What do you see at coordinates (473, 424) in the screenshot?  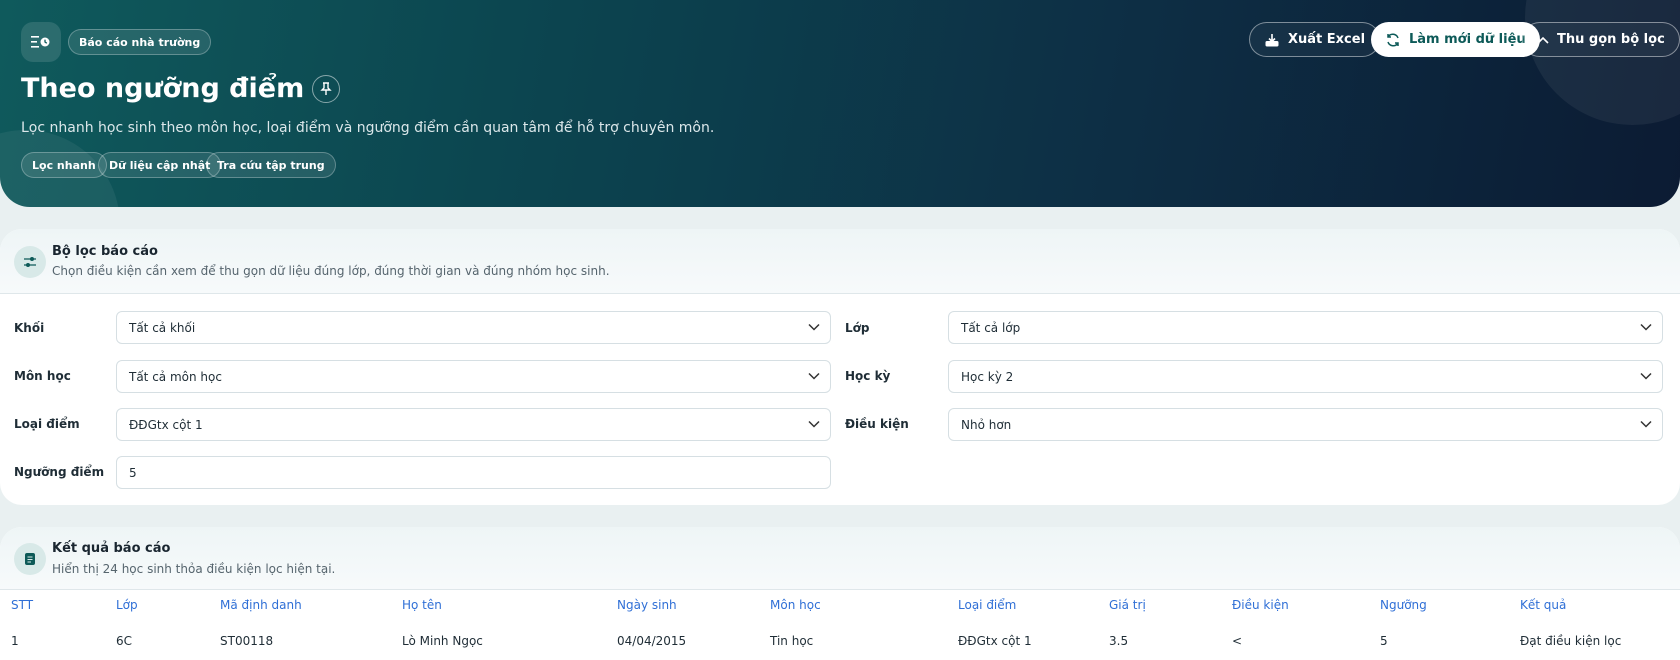 I see `score-type-select: ĐĐGtx cột 1` at bounding box center [473, 424].